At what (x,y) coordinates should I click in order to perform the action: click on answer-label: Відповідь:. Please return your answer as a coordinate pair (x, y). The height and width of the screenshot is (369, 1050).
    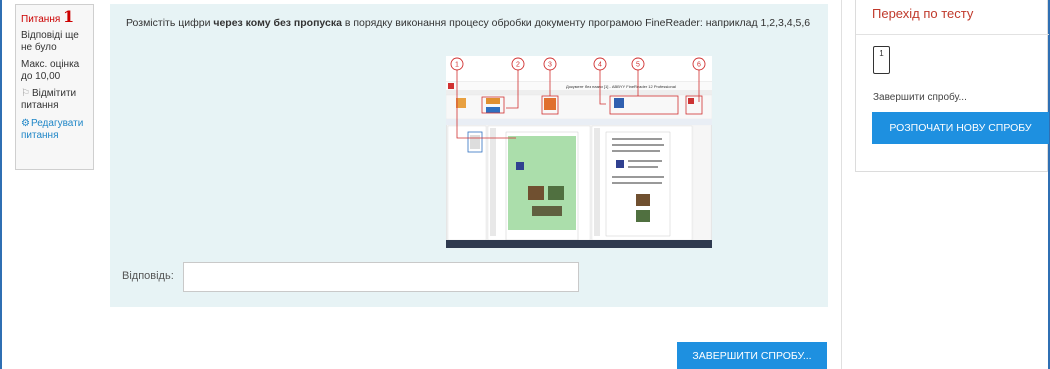
    Looking at the image, I should click on (148, 276).